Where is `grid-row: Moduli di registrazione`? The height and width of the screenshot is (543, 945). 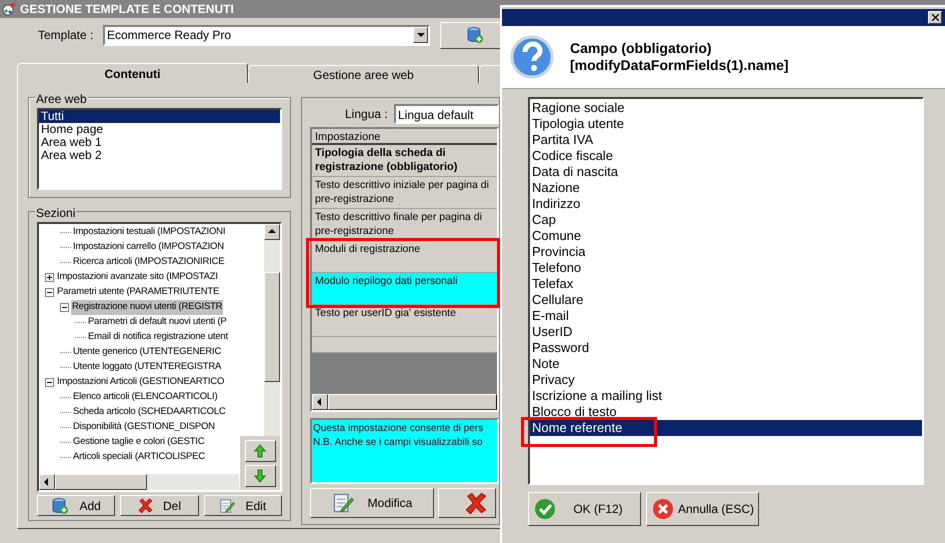 grid-row: Moduli di registrazione is located at coordinates (404, 257).